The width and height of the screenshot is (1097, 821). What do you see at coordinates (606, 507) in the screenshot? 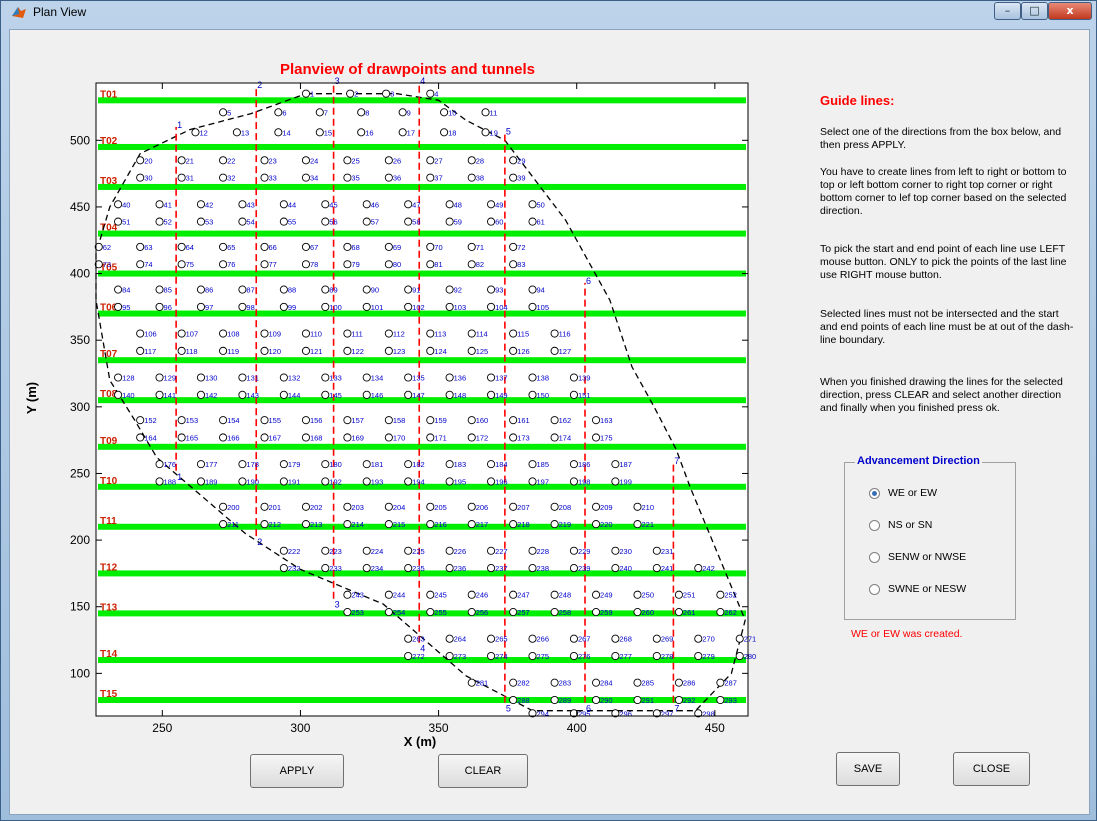
I see `drawpoint-label: 209` at bounding box center [606, 507].